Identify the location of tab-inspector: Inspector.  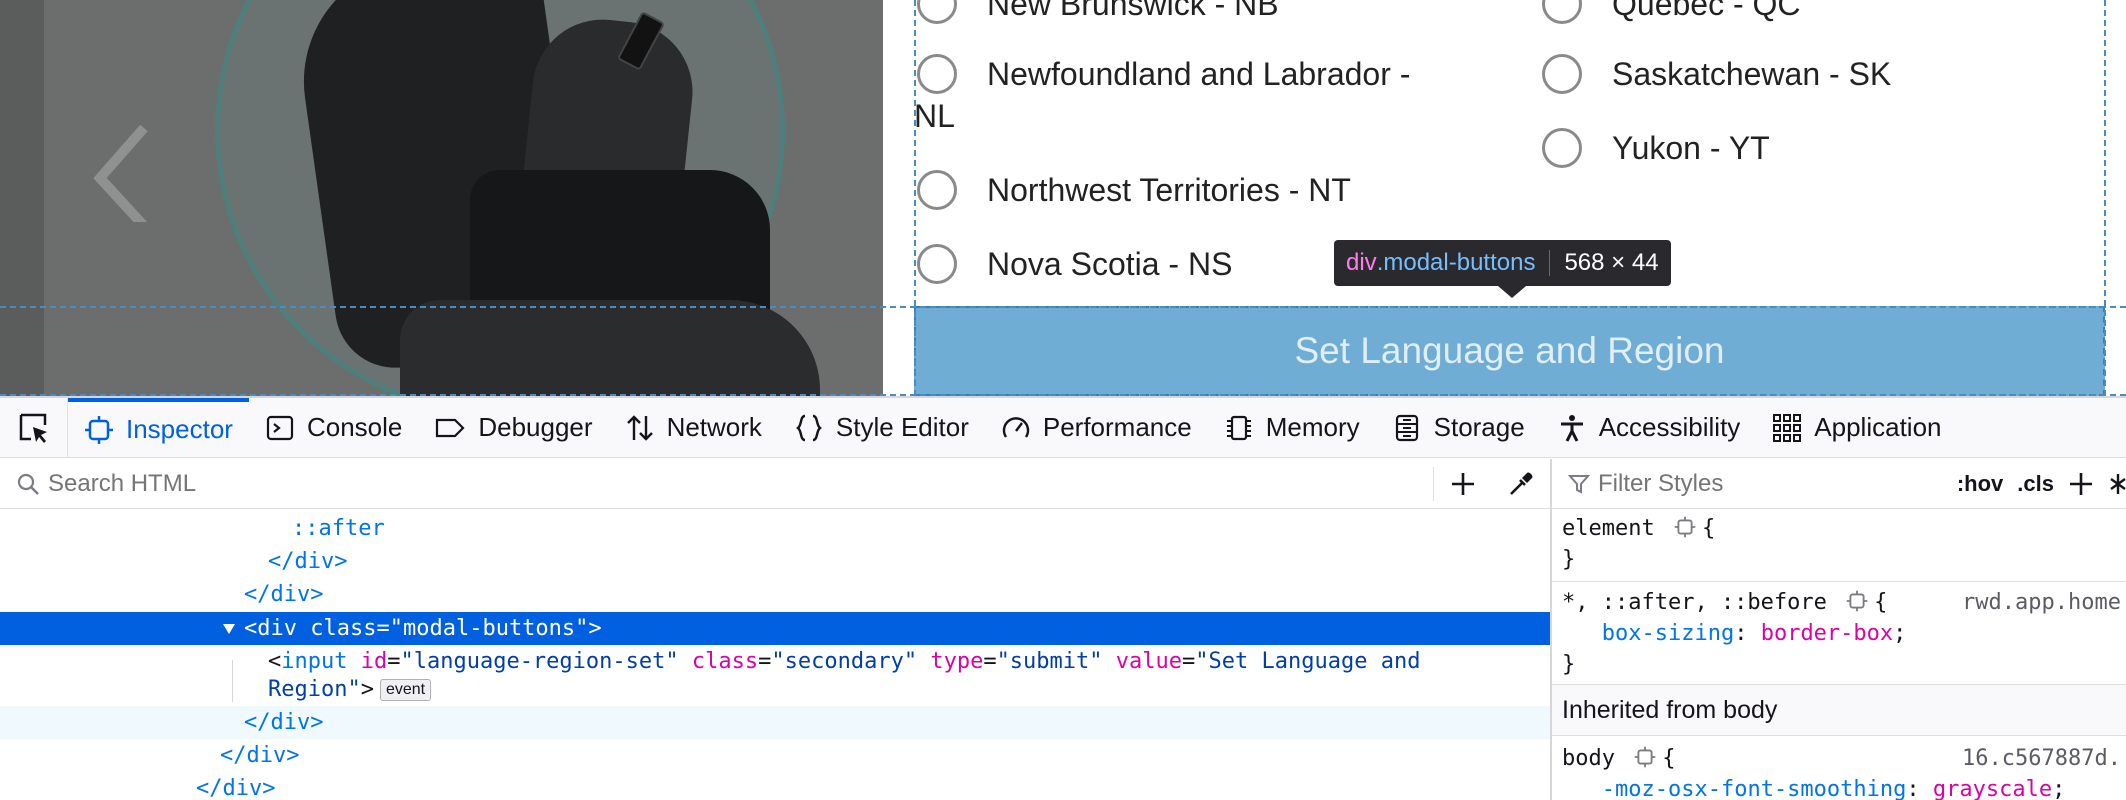
(158, 427).